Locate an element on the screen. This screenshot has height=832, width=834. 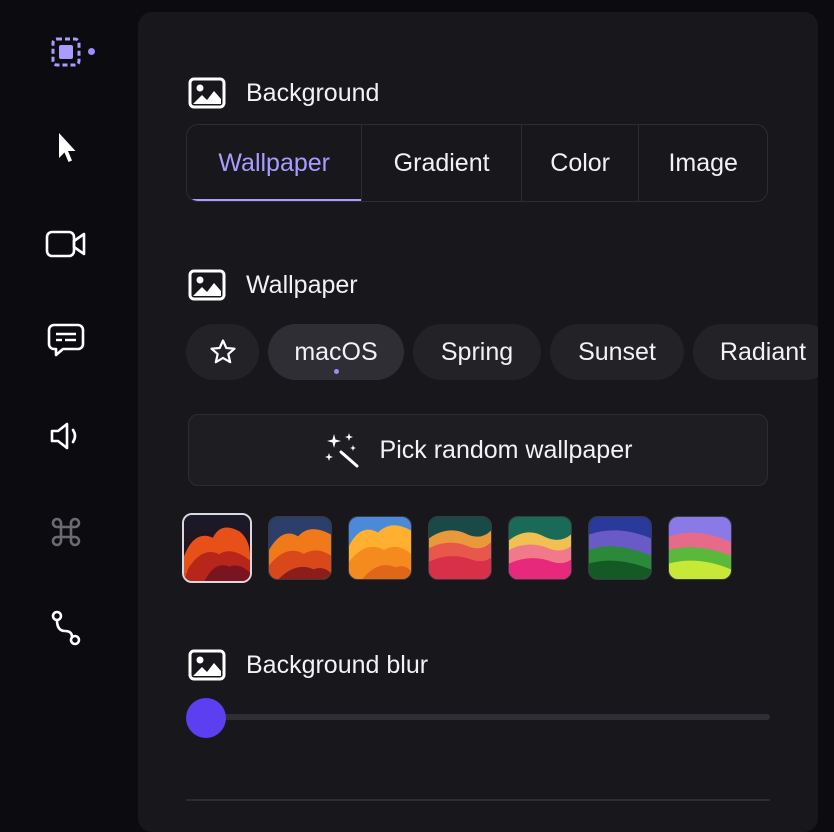
chip-sunset: Sunset is located at coordinates (617, 352).